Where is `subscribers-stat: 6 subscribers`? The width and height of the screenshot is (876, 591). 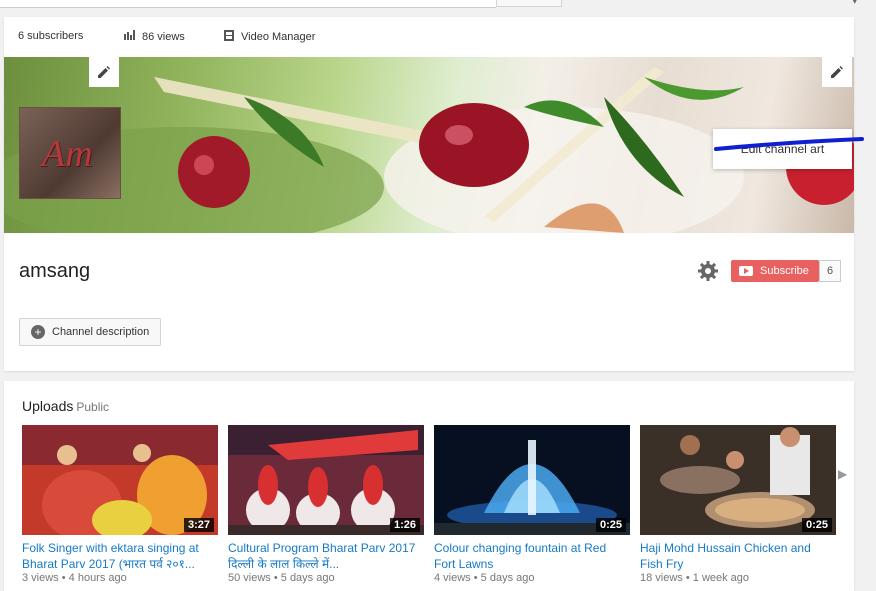 subscribers-stat: 6 subscribers is located at coordinates (50, 36).